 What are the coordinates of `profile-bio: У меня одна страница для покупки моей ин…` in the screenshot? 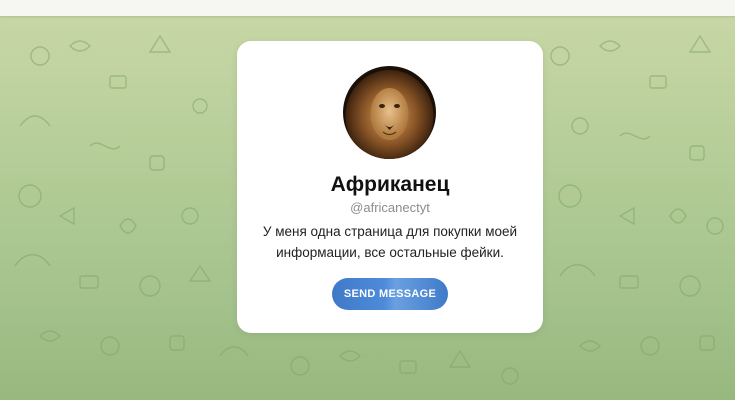 It's located at (390, 242).